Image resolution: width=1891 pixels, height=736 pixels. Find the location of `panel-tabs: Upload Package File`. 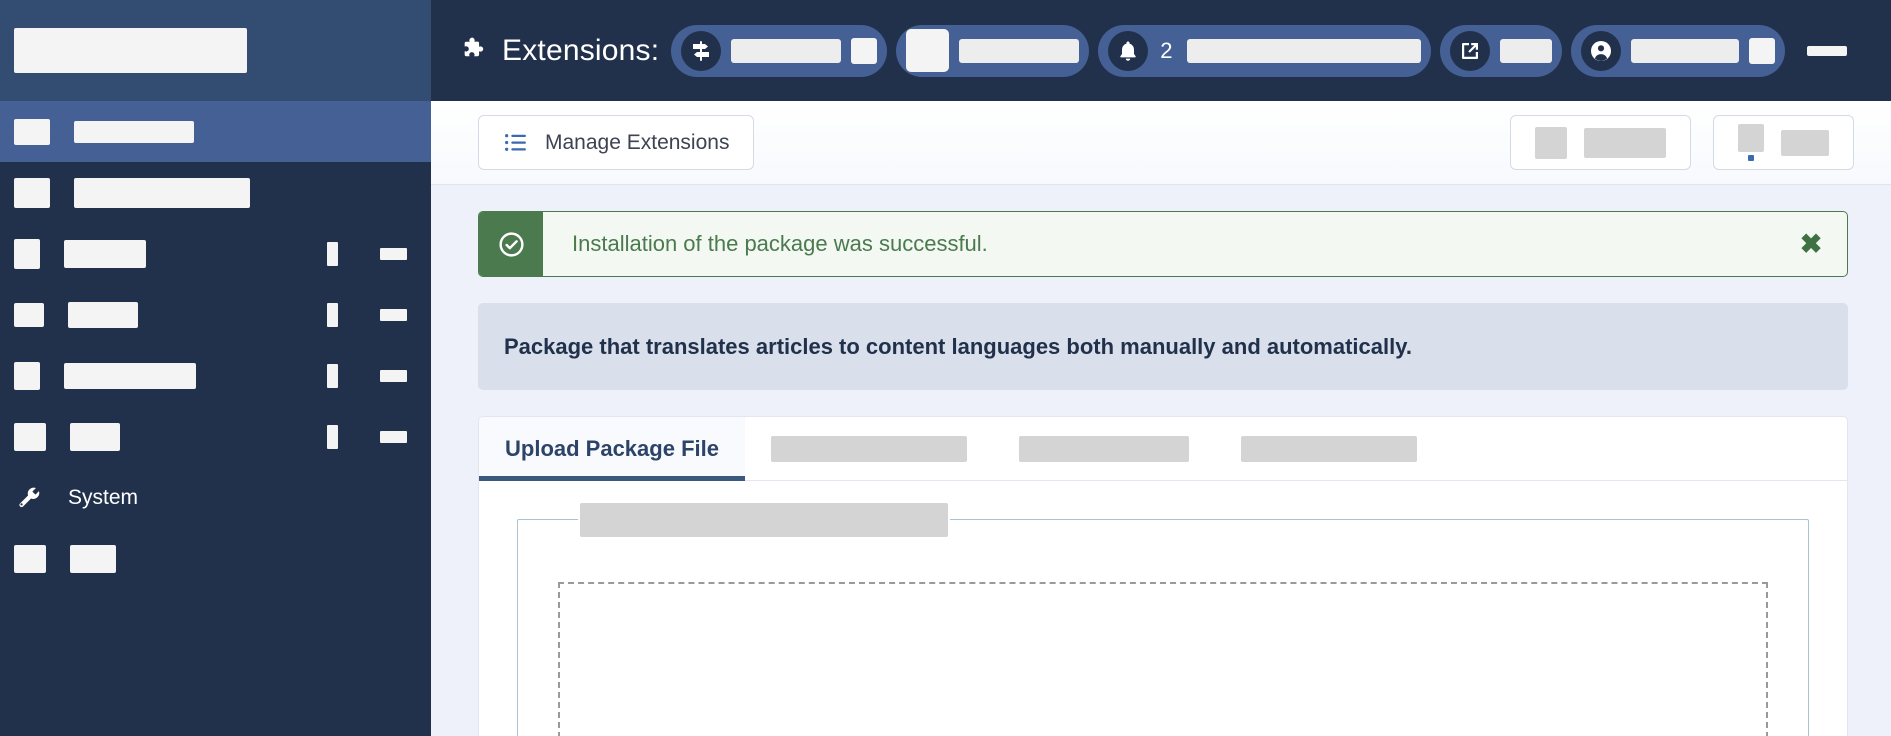

panel-tabs: Upload Package File is located at coordinates (1163, 449).